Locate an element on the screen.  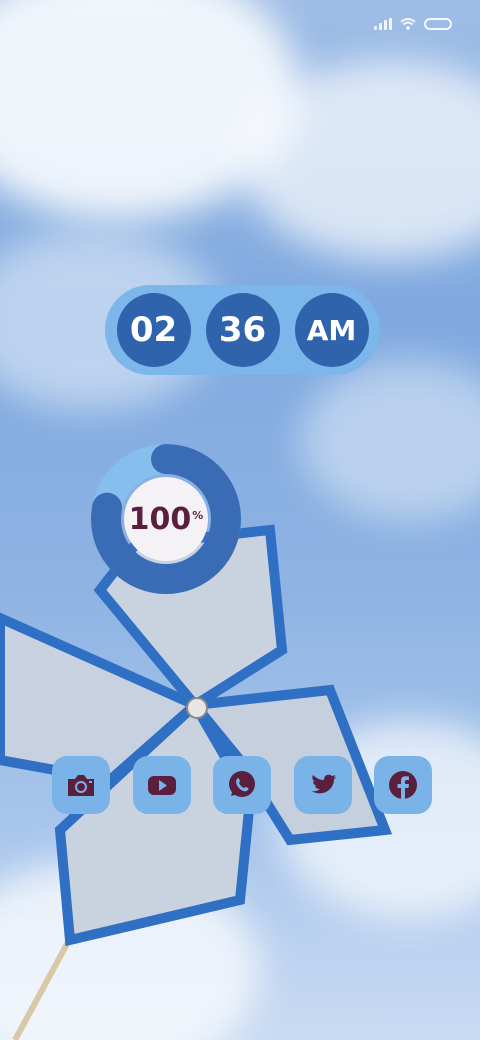
twitter-app-button is located at coordinates (322, 785).